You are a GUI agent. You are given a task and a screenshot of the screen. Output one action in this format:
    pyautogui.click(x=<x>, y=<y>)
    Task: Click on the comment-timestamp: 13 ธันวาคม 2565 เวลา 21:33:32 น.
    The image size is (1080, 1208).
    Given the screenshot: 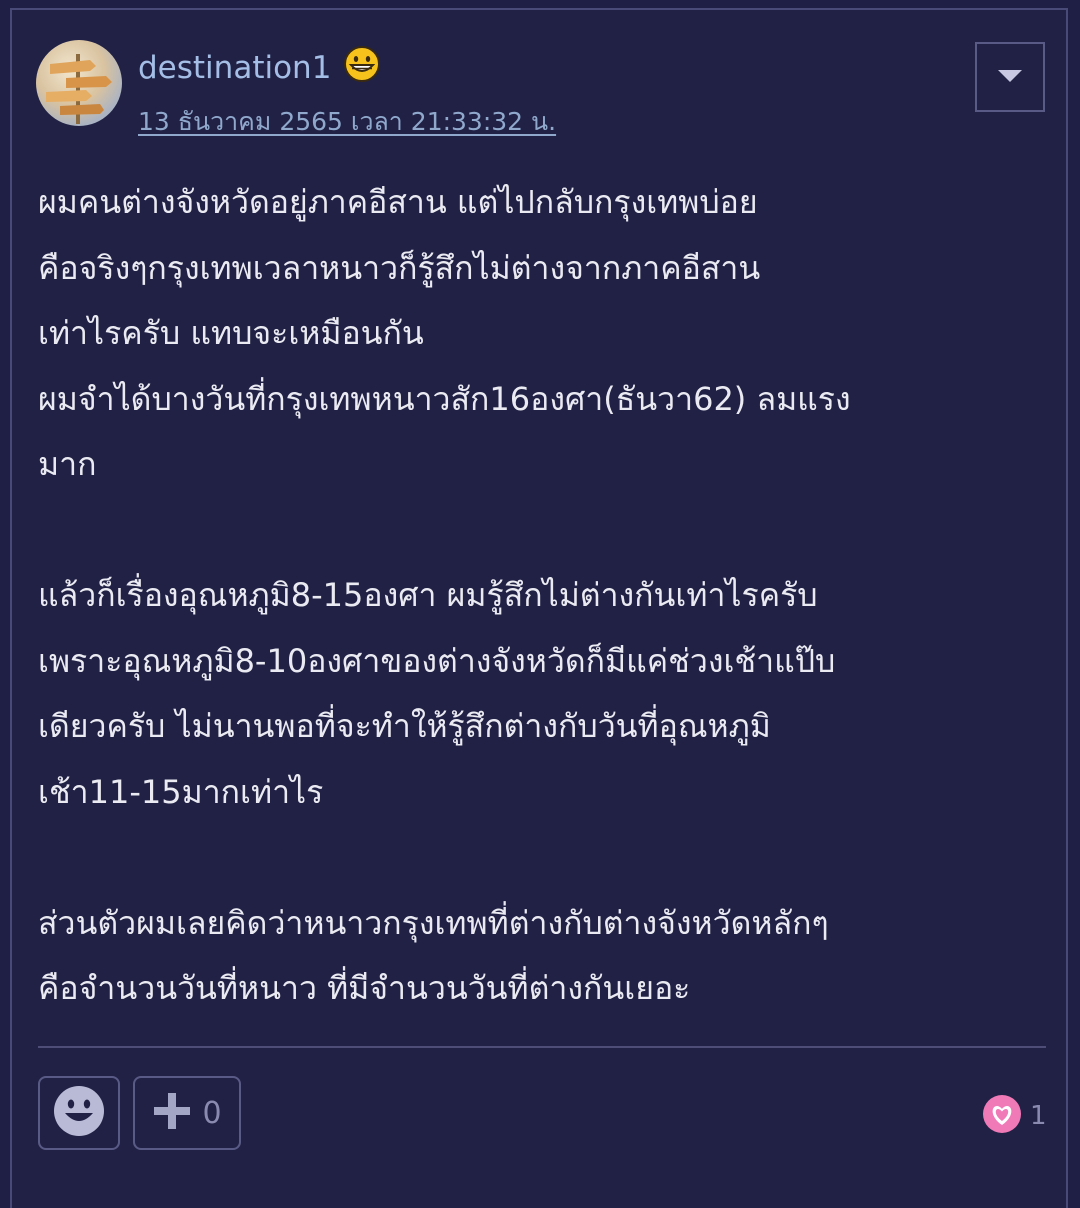 What is the action you would take?
    pyautogui.click(x=347, y=122)
    